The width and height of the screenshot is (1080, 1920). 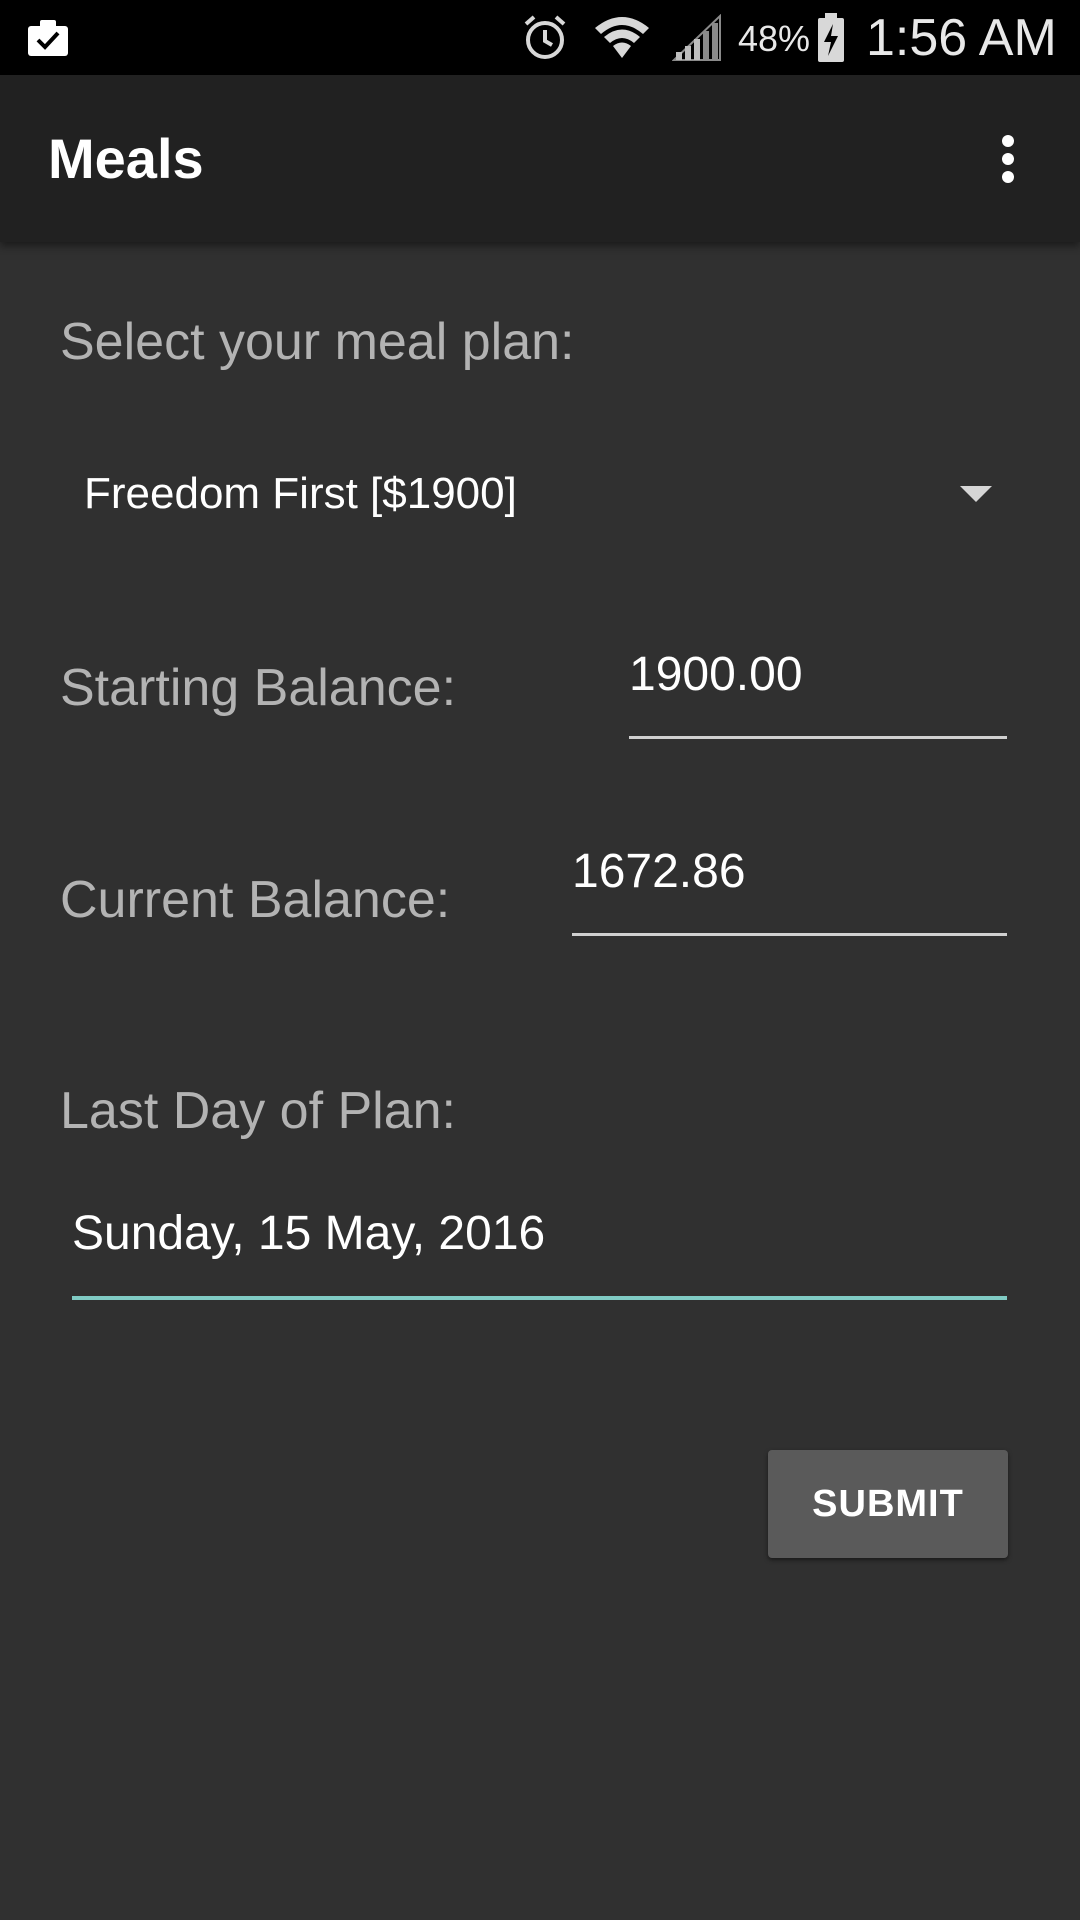 What do you see at coordinates (831, 37) in the screenshot?
I see `battery-charging-icon` at bounding box center [831, 37].